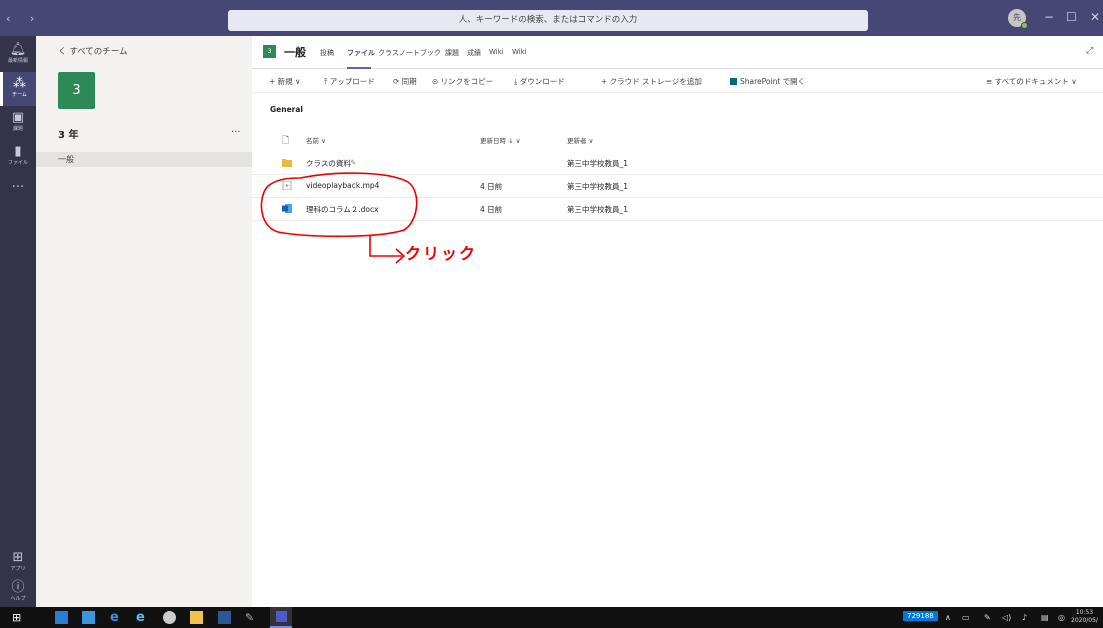 The width and height of the screenshot is (1103, 628). I want to click on all-documents-dropdown: ≡ すべてのドキュメント ∨, so click(1031, 81).